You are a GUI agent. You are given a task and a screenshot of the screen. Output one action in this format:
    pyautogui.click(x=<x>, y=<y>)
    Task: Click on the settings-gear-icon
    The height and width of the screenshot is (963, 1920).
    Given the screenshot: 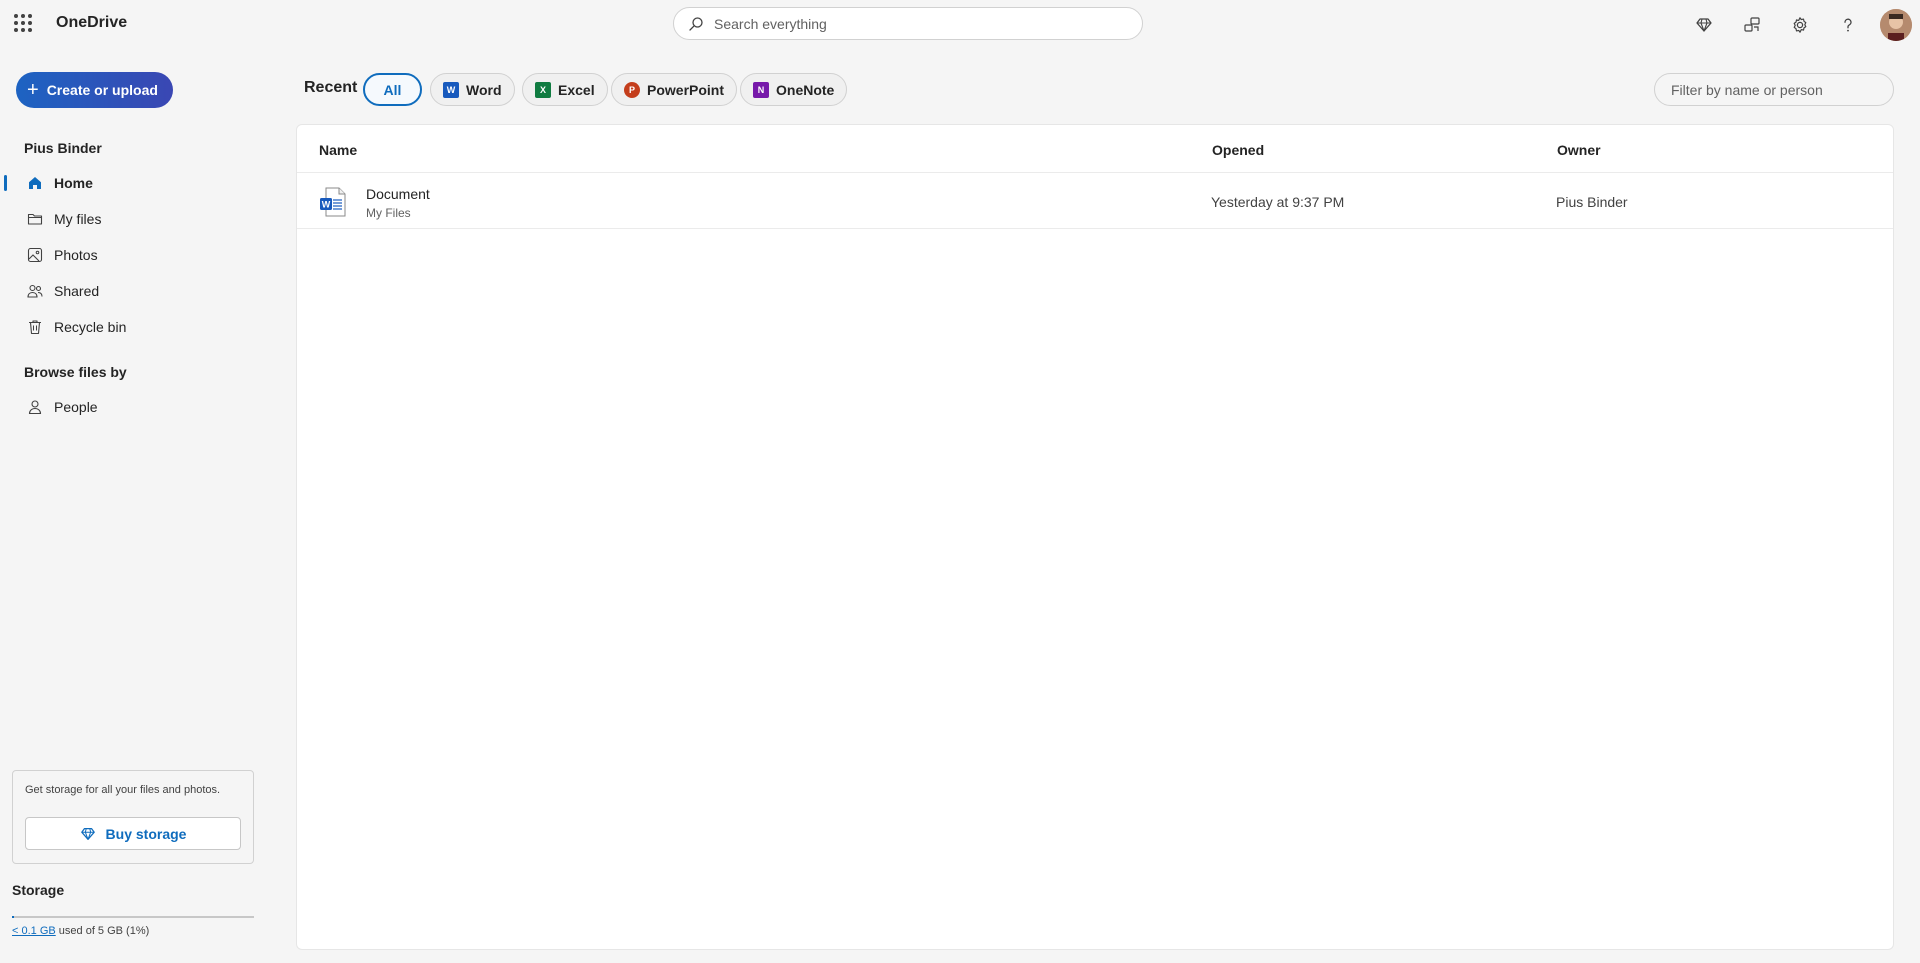 What is the action you would take?
    pyautogui.click(x=1800, y=25)
    